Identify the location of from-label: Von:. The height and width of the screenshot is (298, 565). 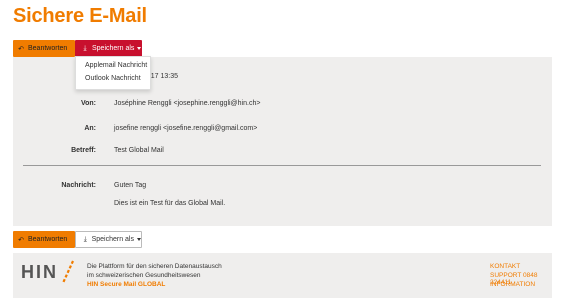
(88, 103).